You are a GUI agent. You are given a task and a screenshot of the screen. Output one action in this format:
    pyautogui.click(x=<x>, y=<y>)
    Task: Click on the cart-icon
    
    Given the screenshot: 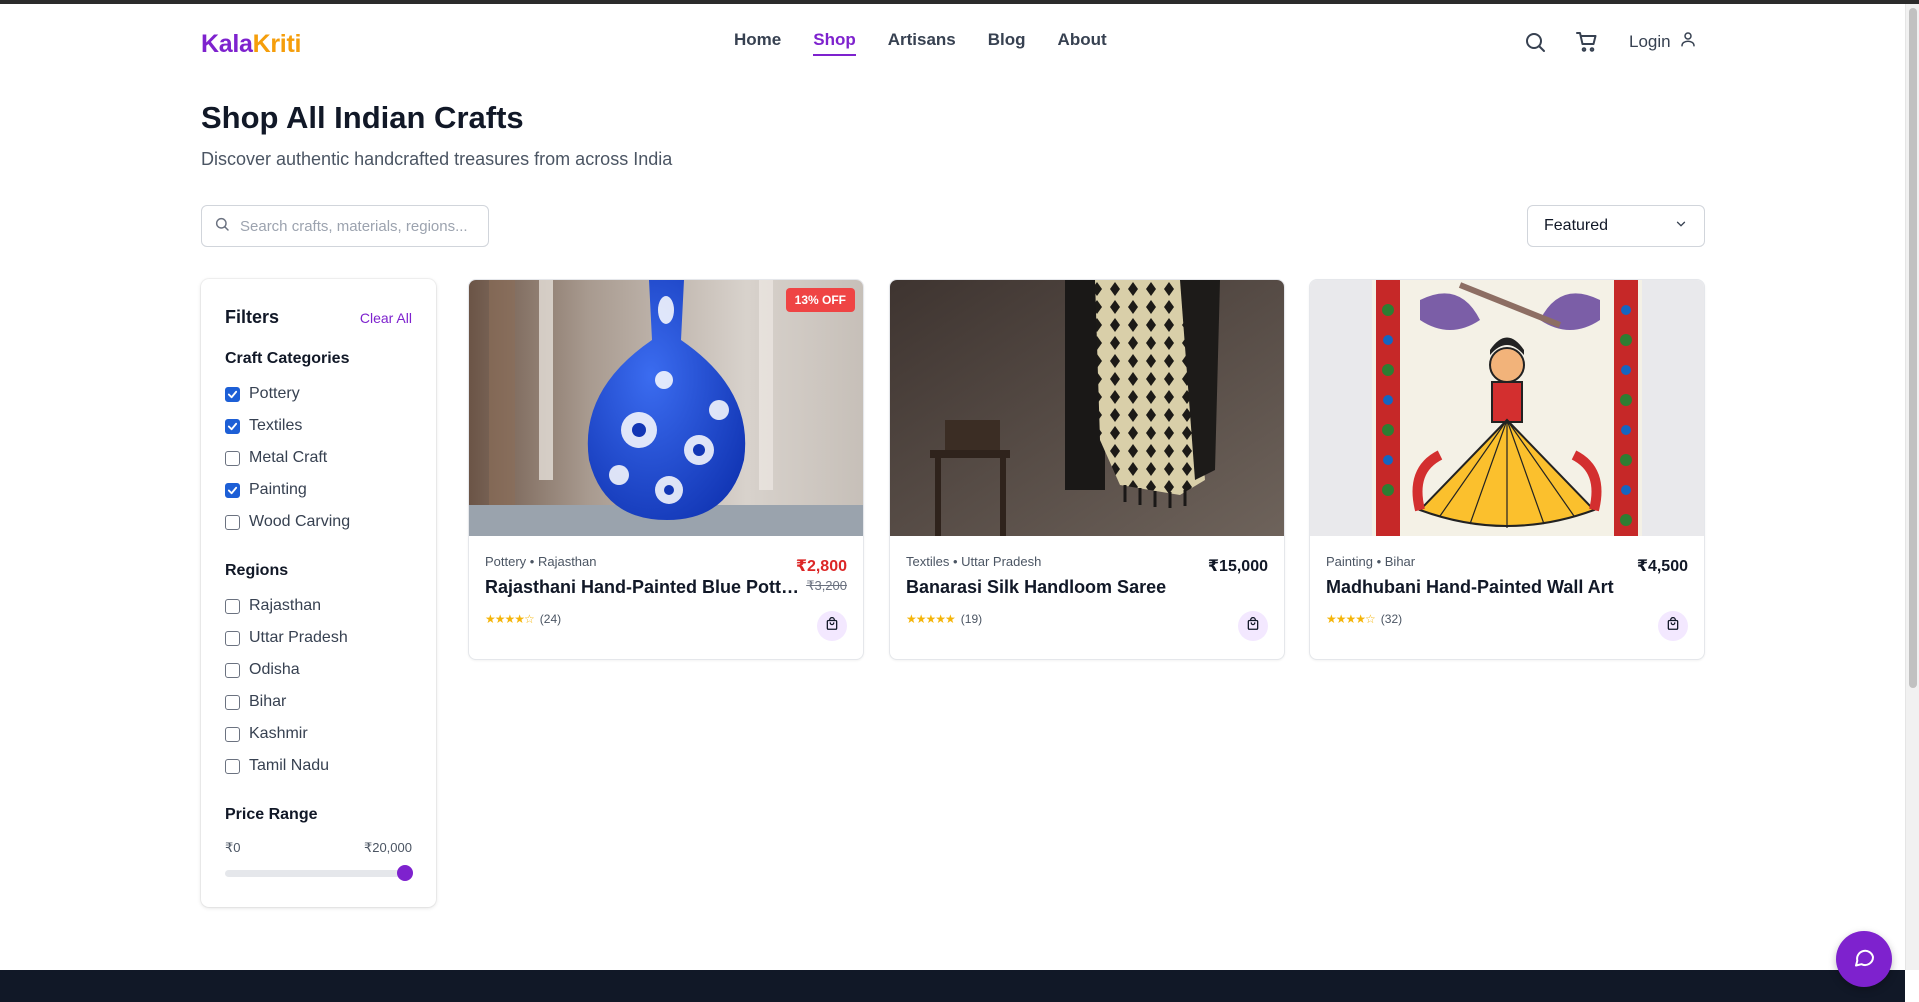 What is the action you would take?
    pyautogui.click(x=1587, y=42)
    